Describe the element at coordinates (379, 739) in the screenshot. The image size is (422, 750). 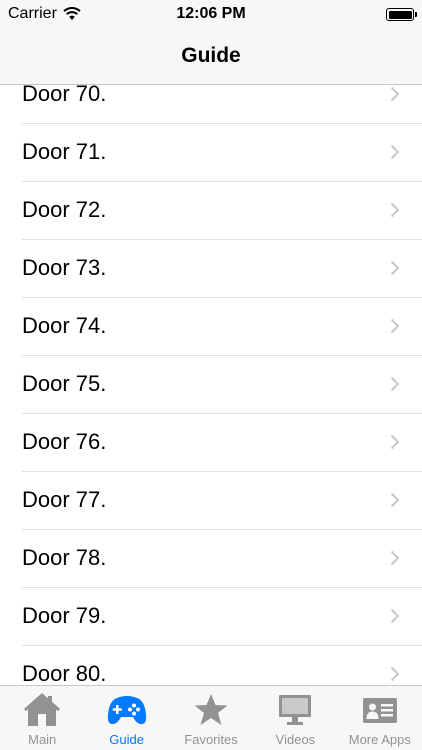
I see `tab-label: More Apps` at that location.